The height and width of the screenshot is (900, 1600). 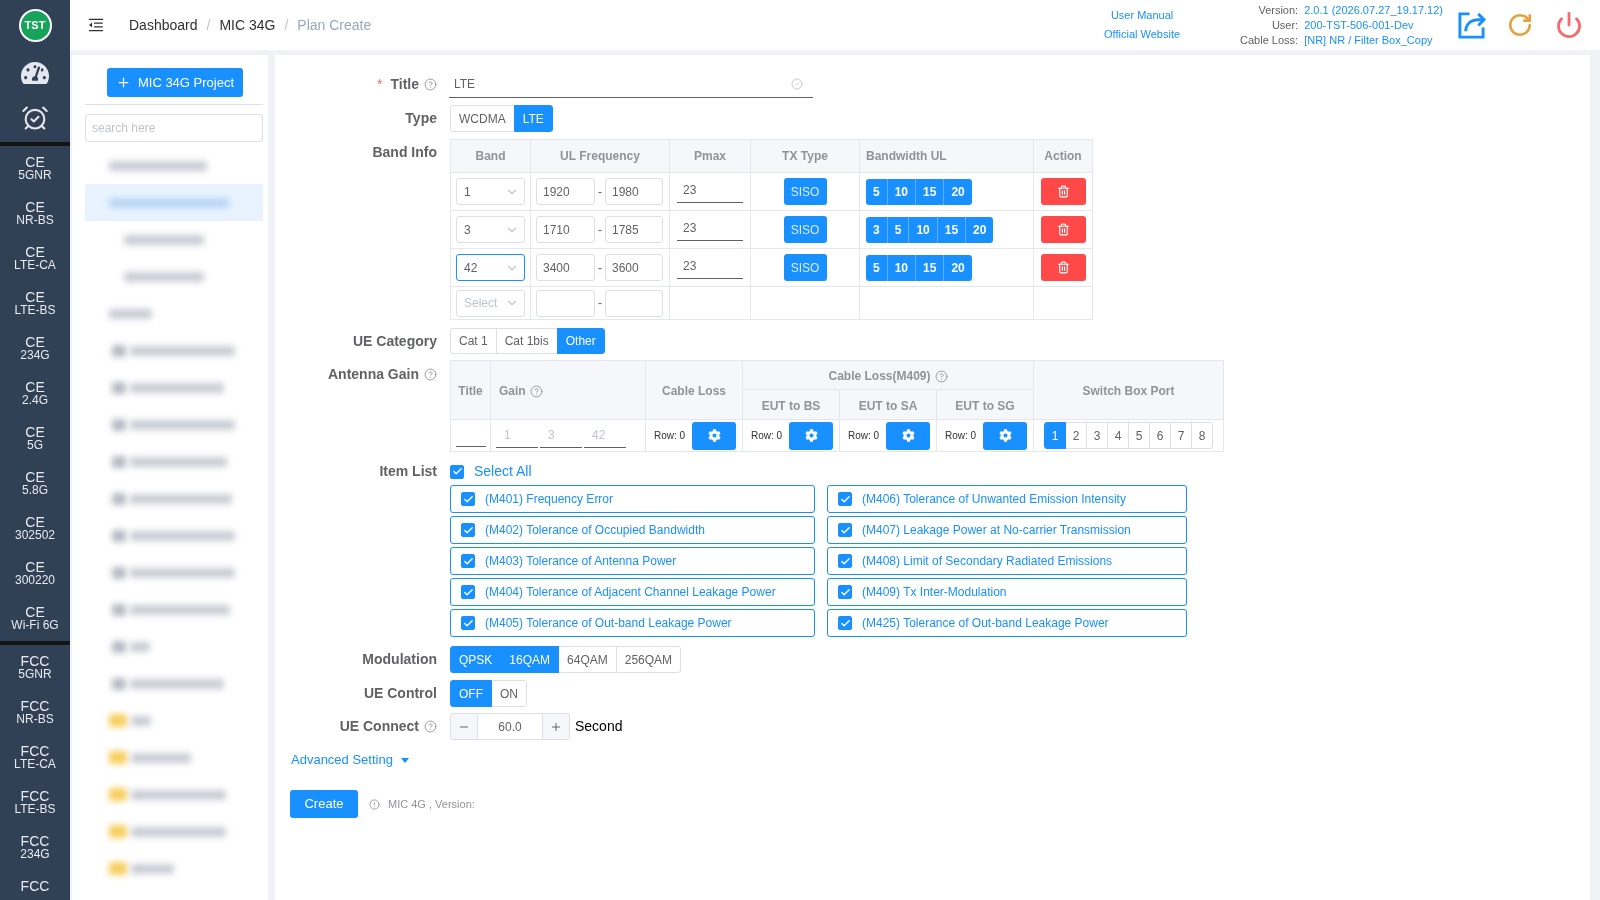 What do you see at coordinates (634, 229) in the screenshot?
I see `frequency-input: 1785` at bounding box center [634, 229].